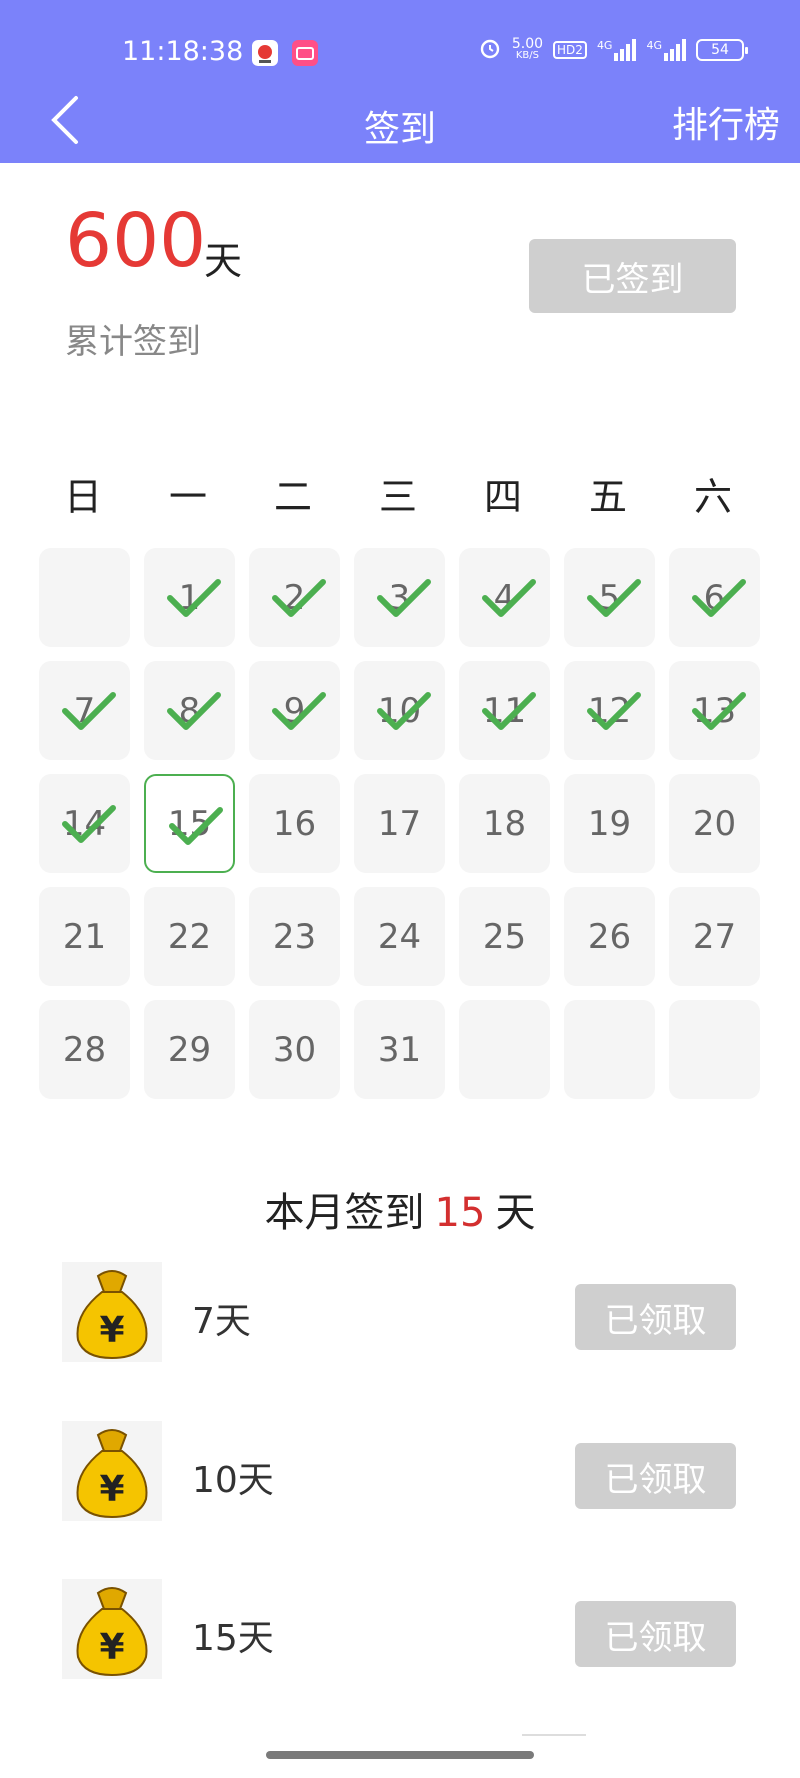  I want to click on reward-label: 7天, so click(221, 1321).